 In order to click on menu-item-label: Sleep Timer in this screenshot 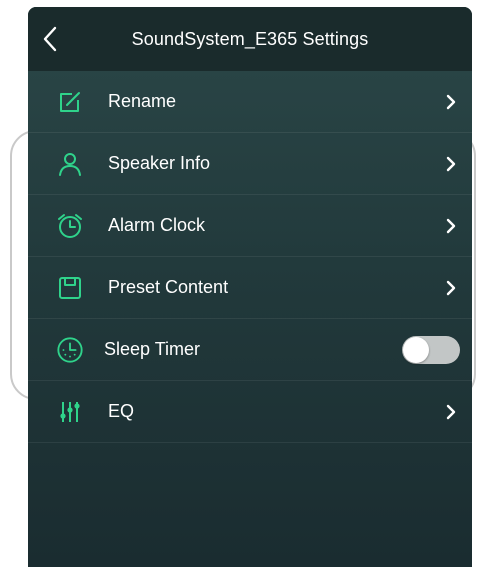, I will do `click(152, 349)`.